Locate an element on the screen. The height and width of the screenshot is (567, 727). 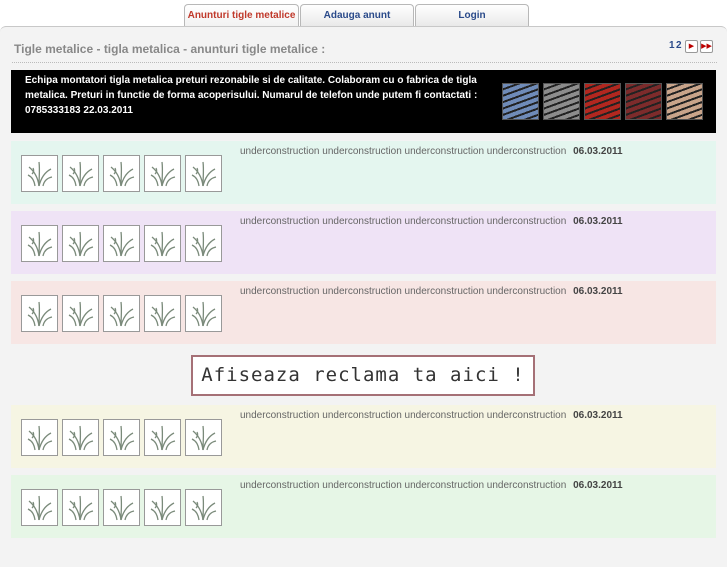
page-link-2: 2 is located at coordinates (679, 45).